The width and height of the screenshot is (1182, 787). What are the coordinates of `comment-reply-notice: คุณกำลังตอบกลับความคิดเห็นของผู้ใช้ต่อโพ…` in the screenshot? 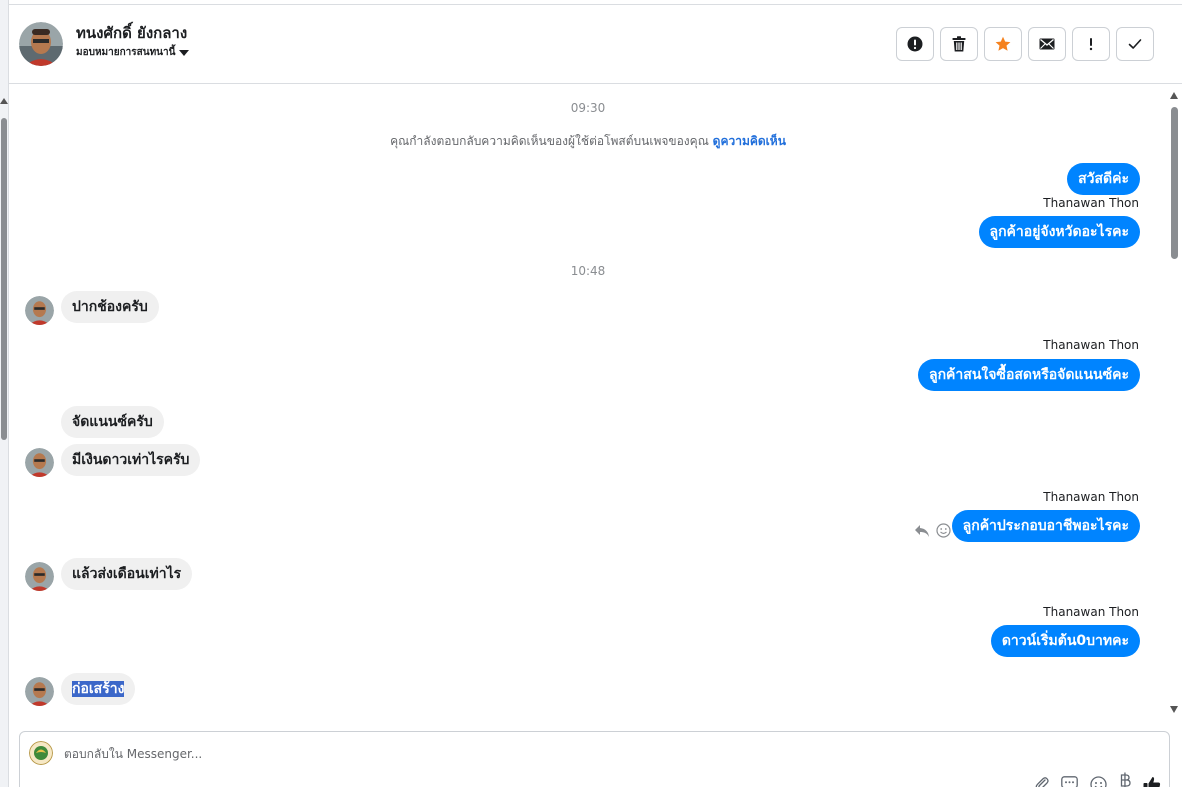 It's located at (588, 141).